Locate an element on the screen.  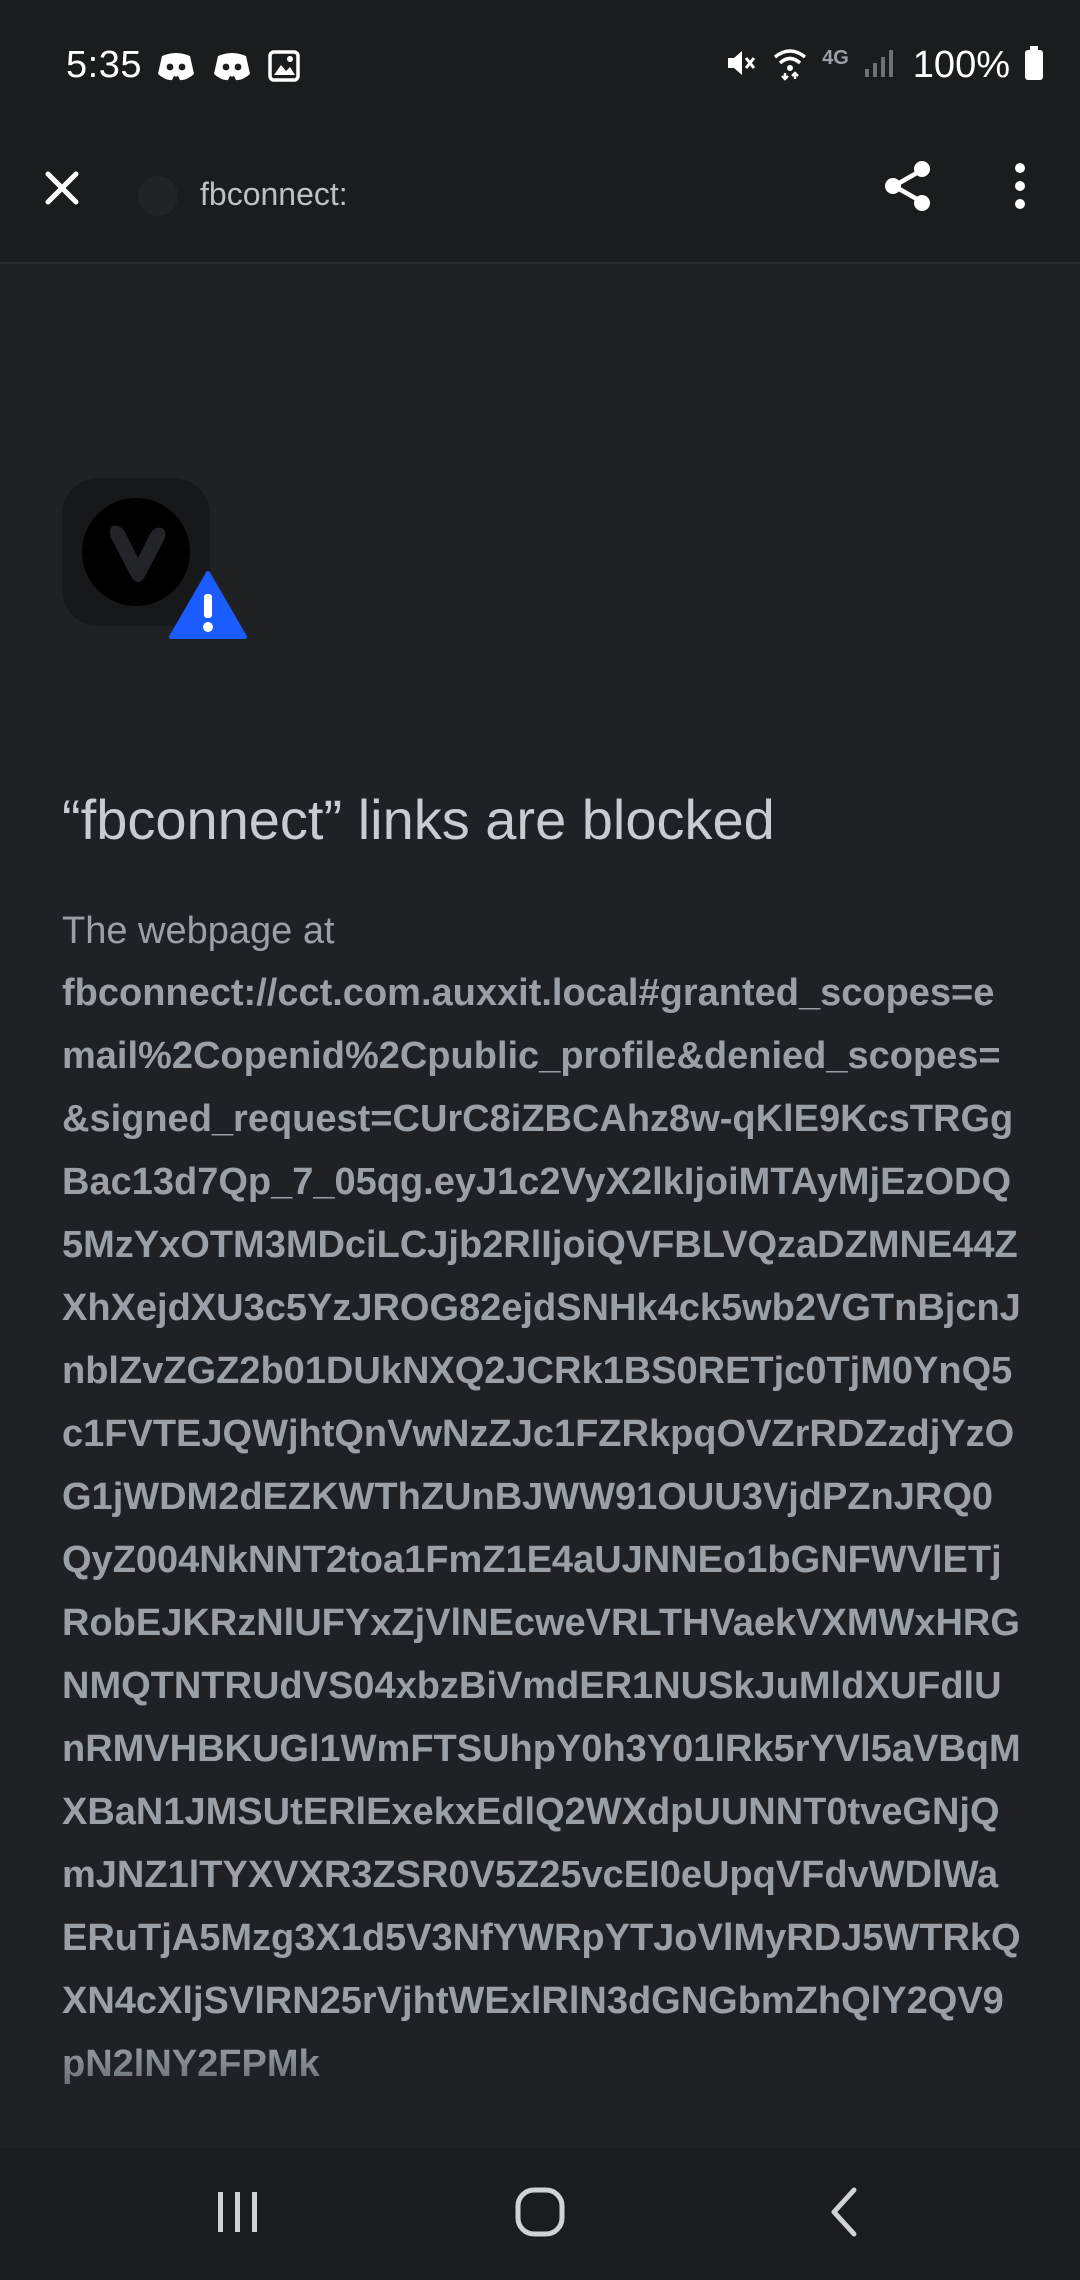
battery-percent: 100% is located at coordinates (961, 65).